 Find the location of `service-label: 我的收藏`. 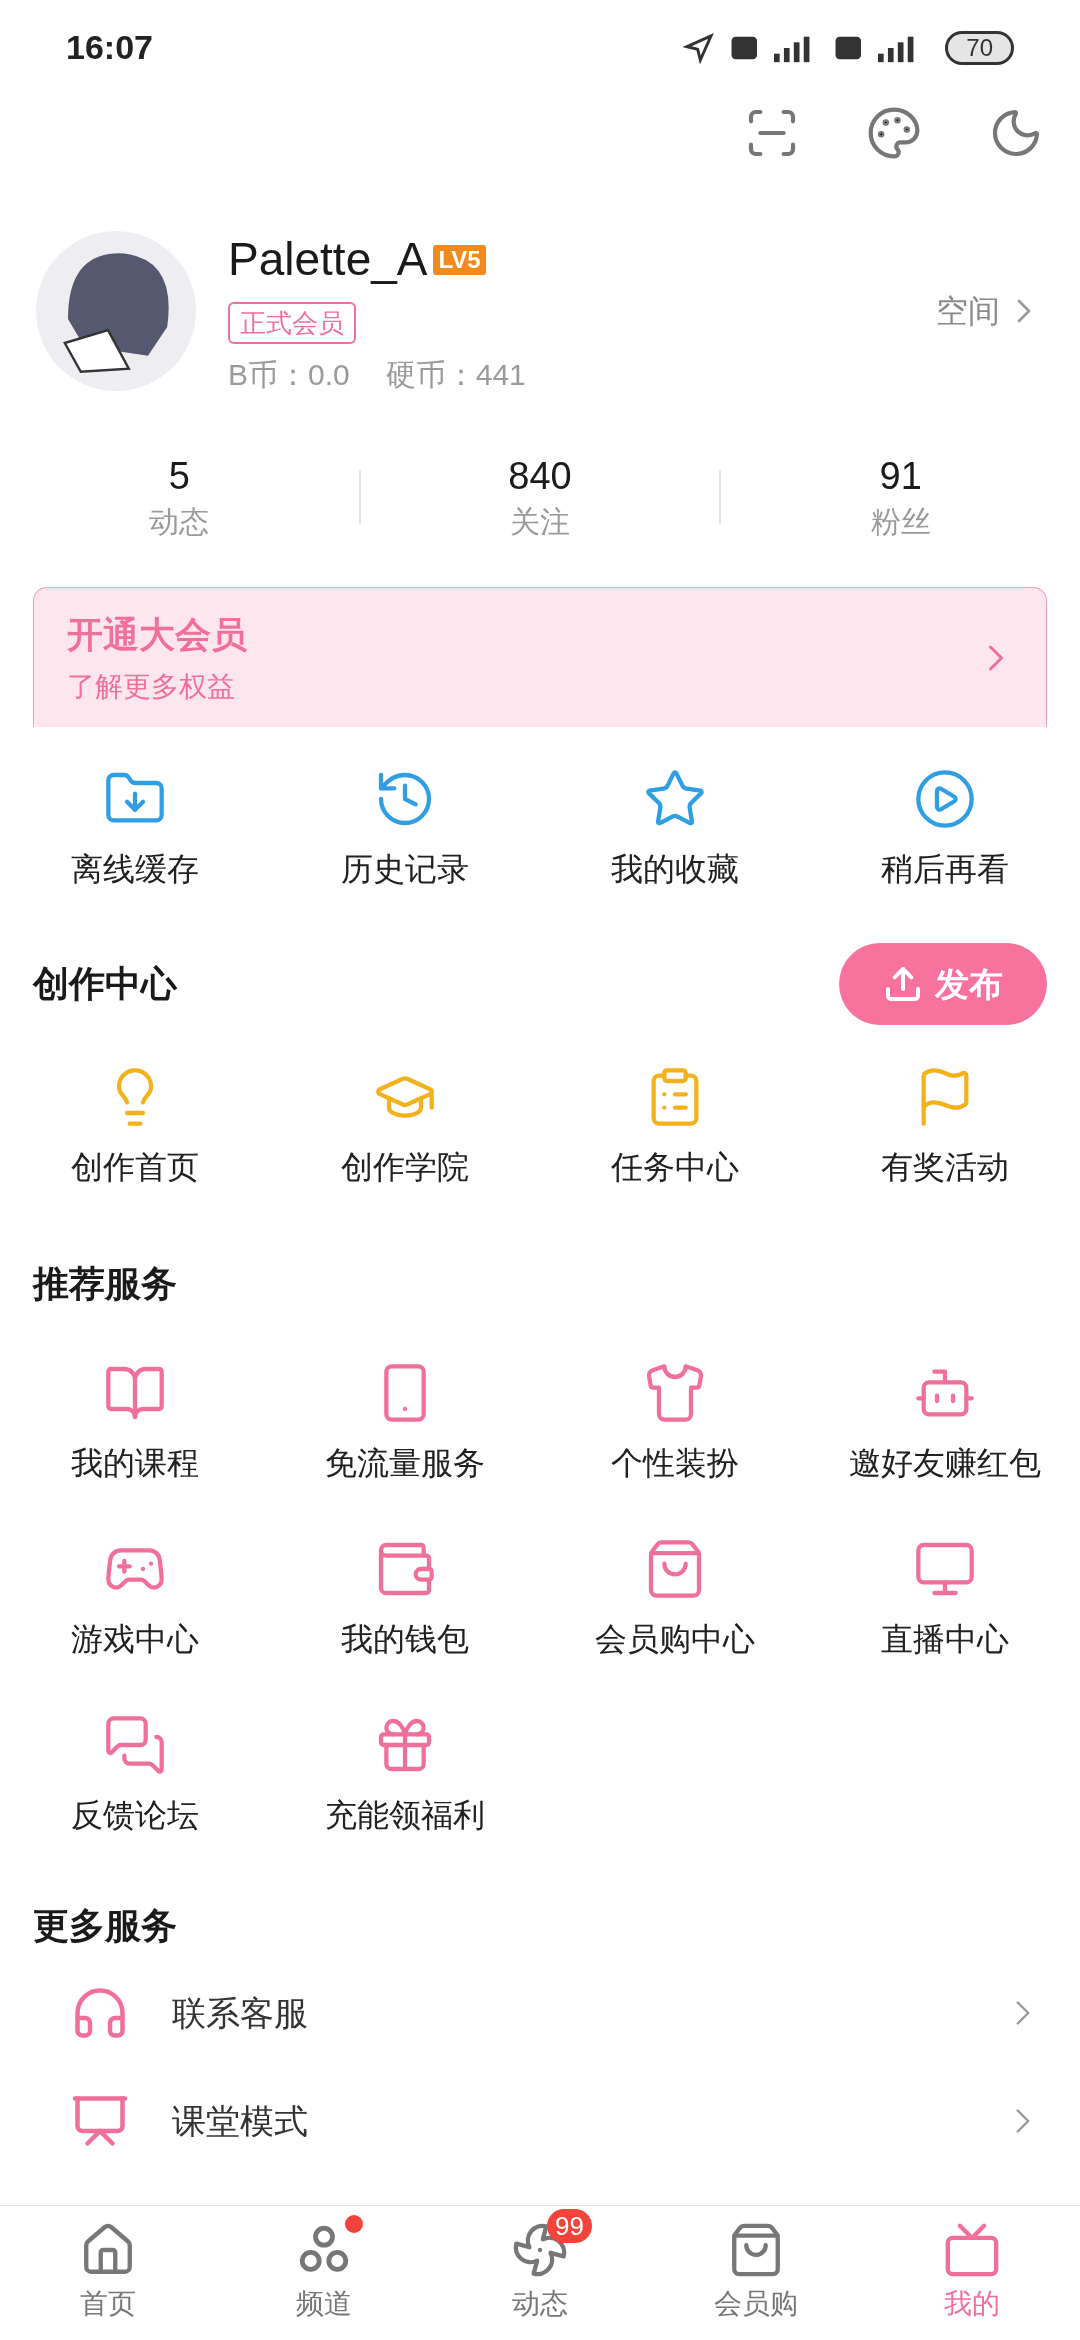

service-label: 我的收藏 is located at coordinates (675, 869).